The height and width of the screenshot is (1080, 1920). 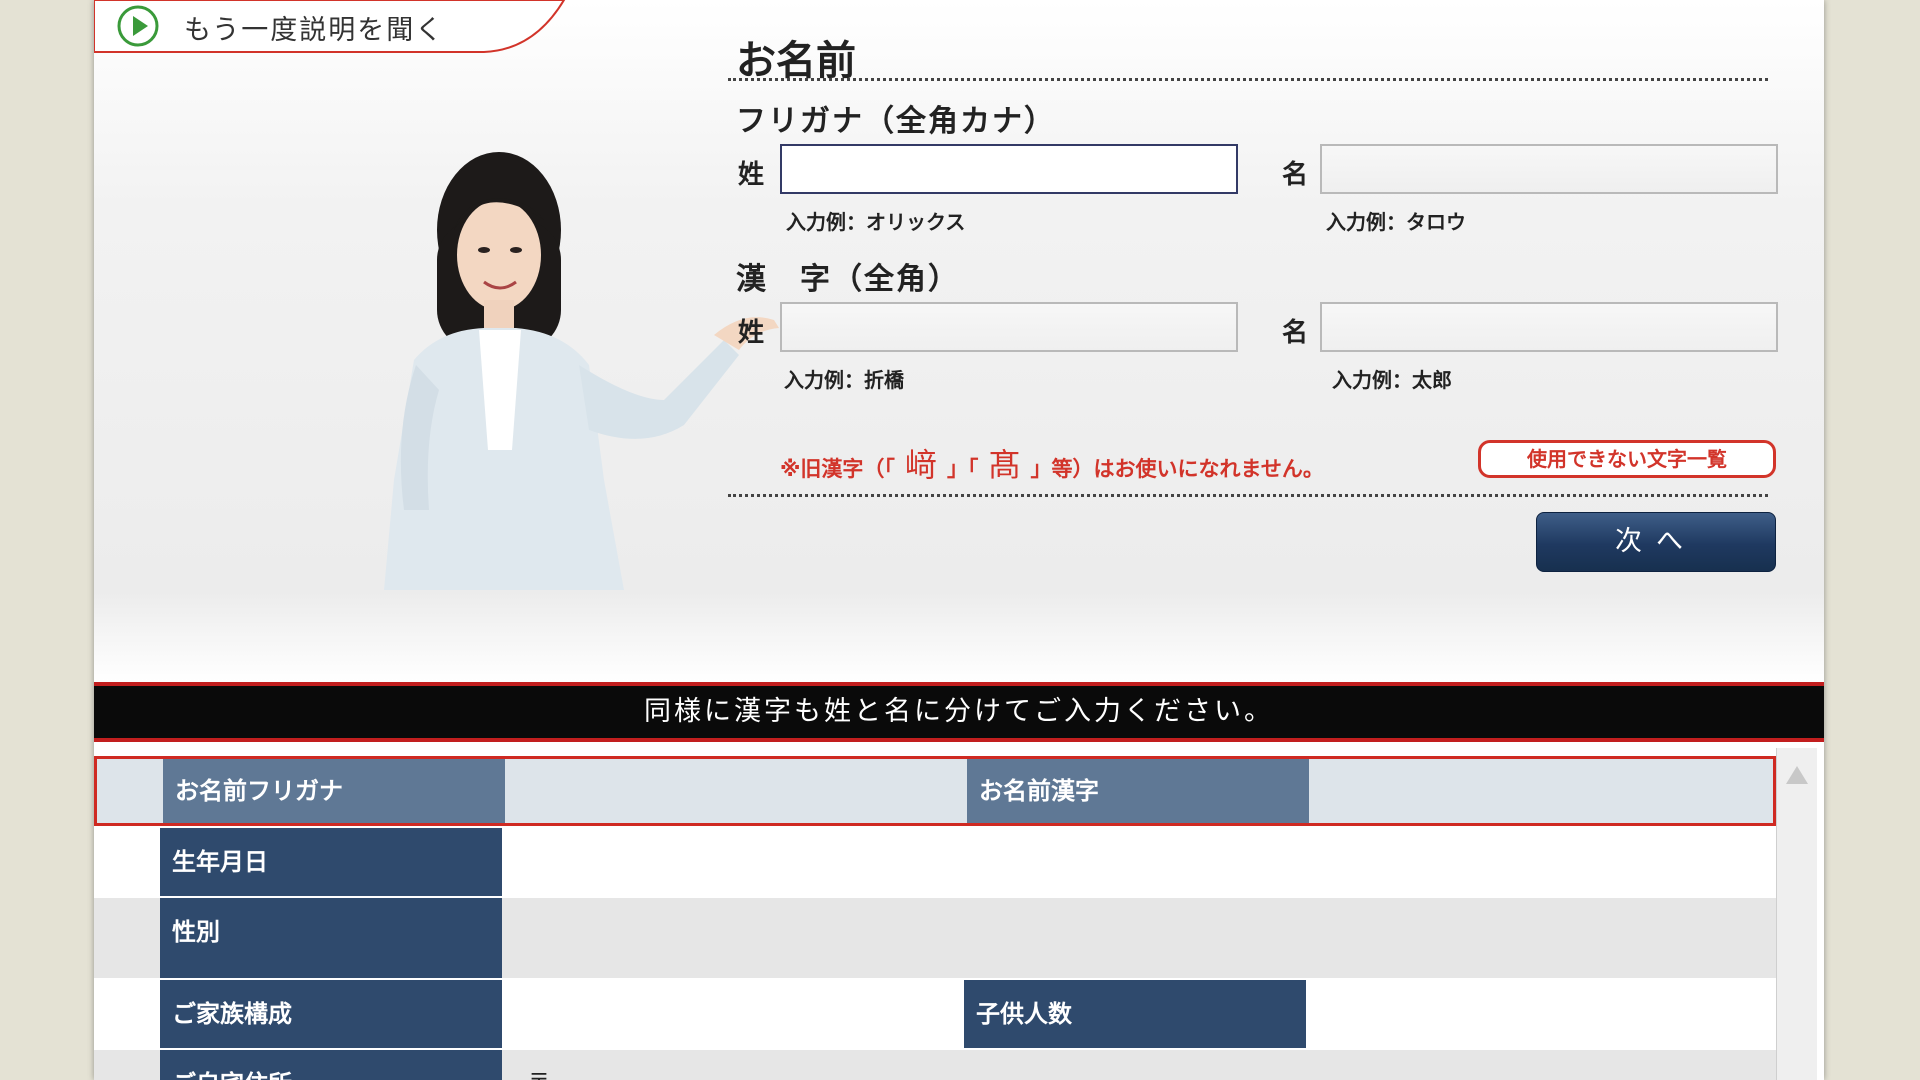 What do you see at coordinates (935, 938) in the screenshot?
I see `table-row: 性別` at bounding box center [935, 938].